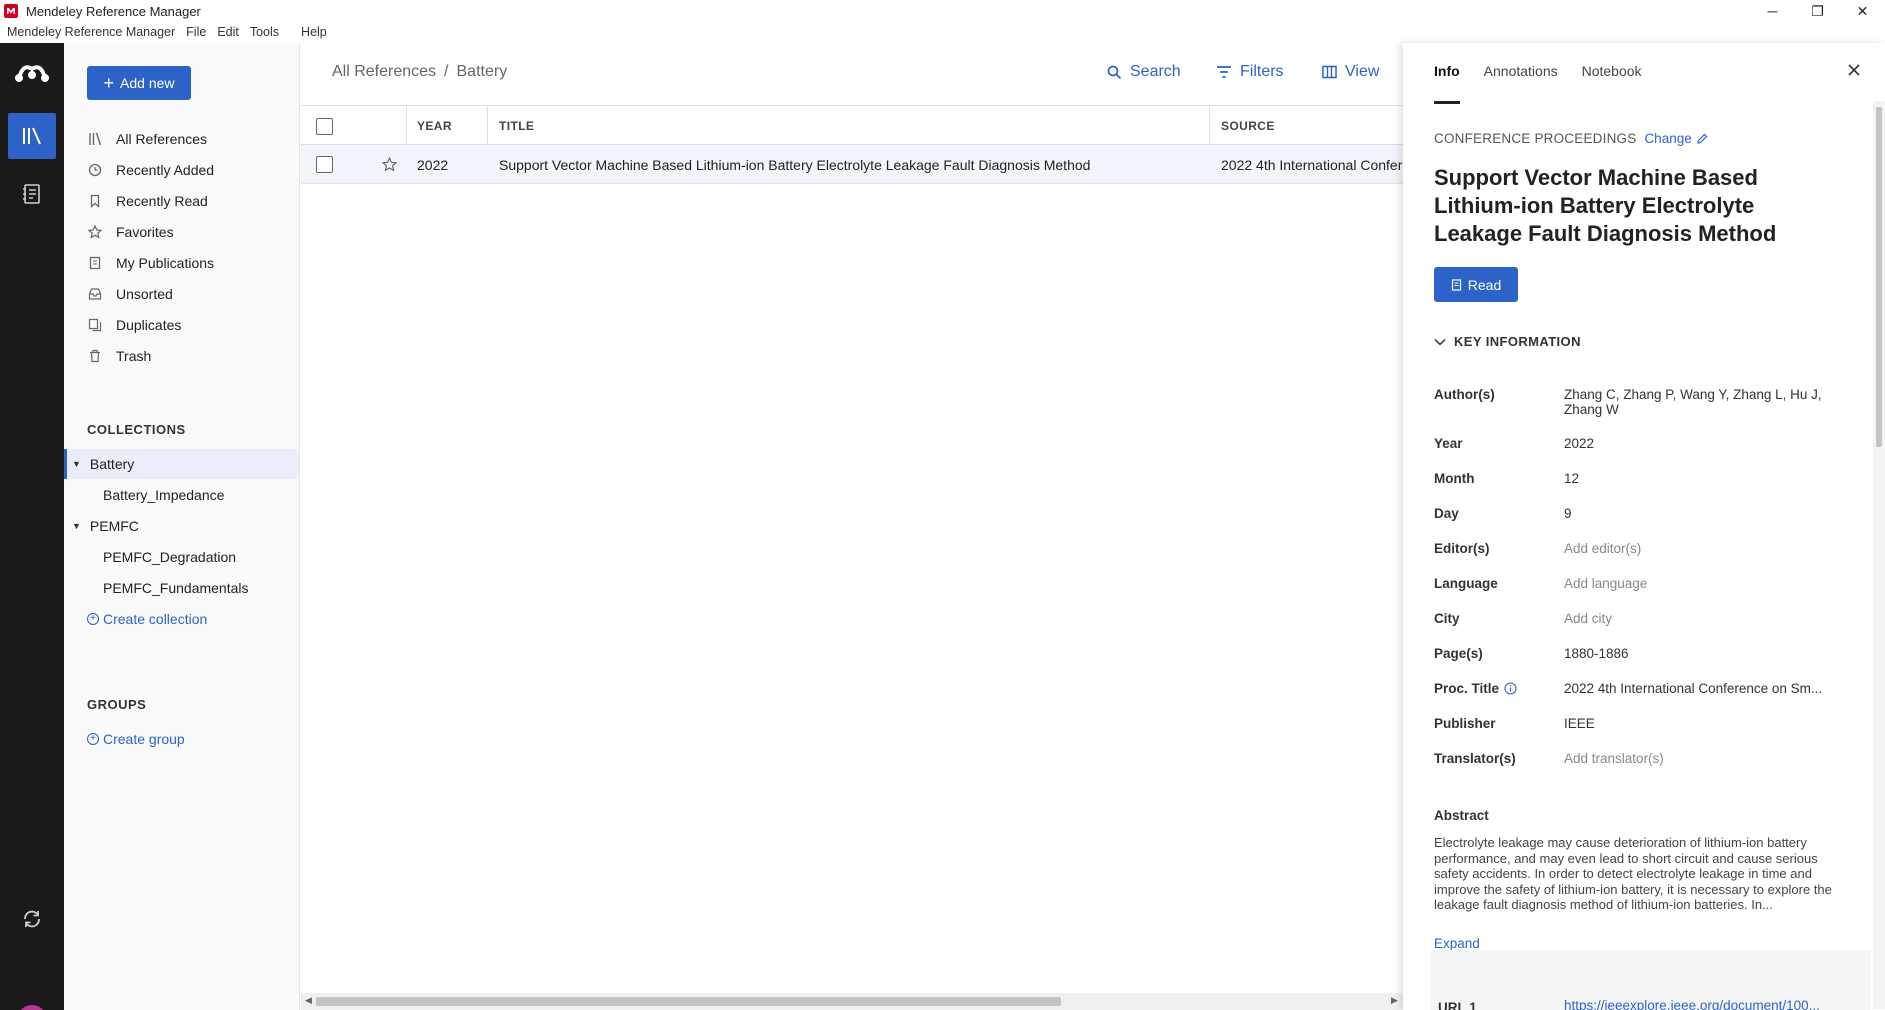  Describe the element at coordinates (1702, 138) in the screenshot. I see `pencil-icon` at that location.